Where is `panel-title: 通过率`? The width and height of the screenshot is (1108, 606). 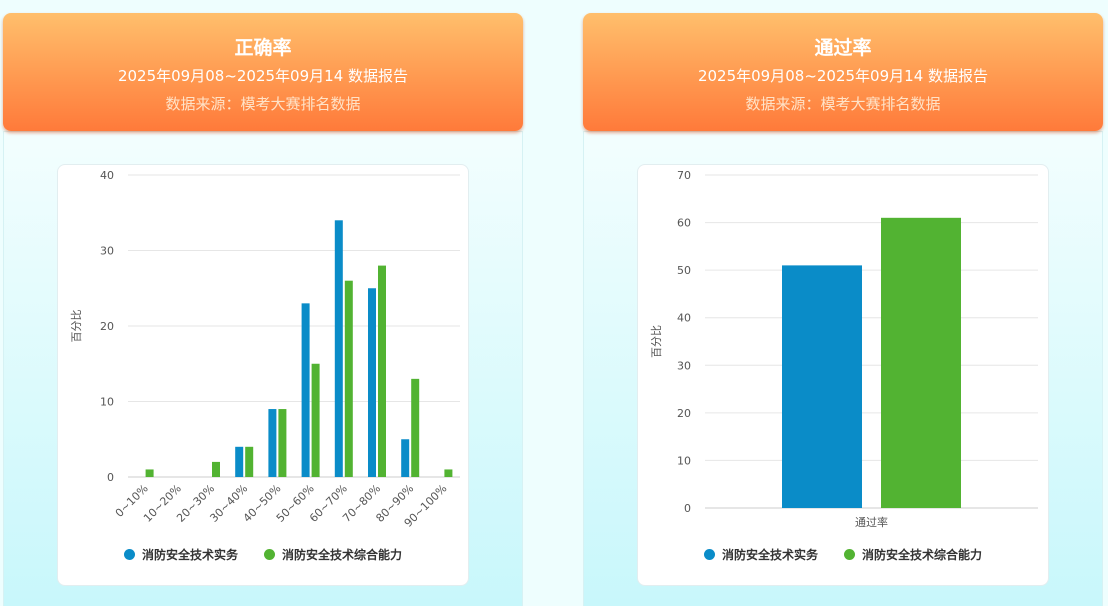
panel-title: 通过率 is located at coordinates (843, 48).